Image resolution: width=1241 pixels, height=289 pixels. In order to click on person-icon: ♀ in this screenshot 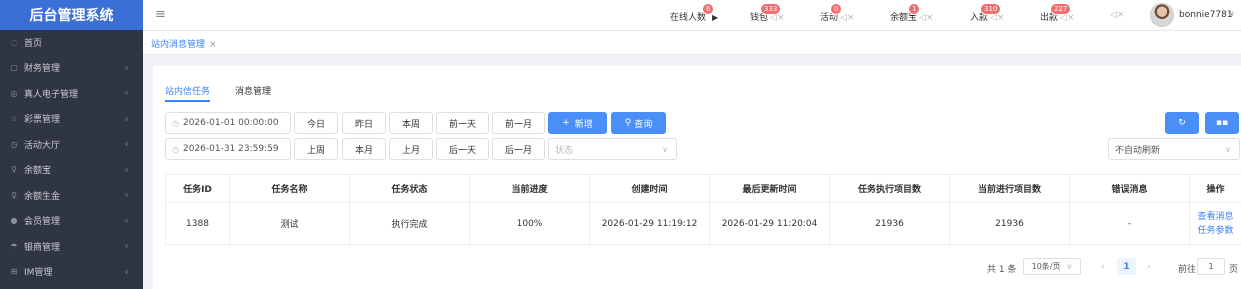, I will do `click(14, 195)`.